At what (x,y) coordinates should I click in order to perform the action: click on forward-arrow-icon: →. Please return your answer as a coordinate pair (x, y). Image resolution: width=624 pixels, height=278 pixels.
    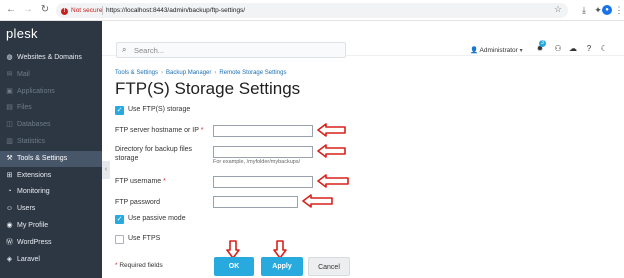
    Looking at the image, I should click on (28, 10).